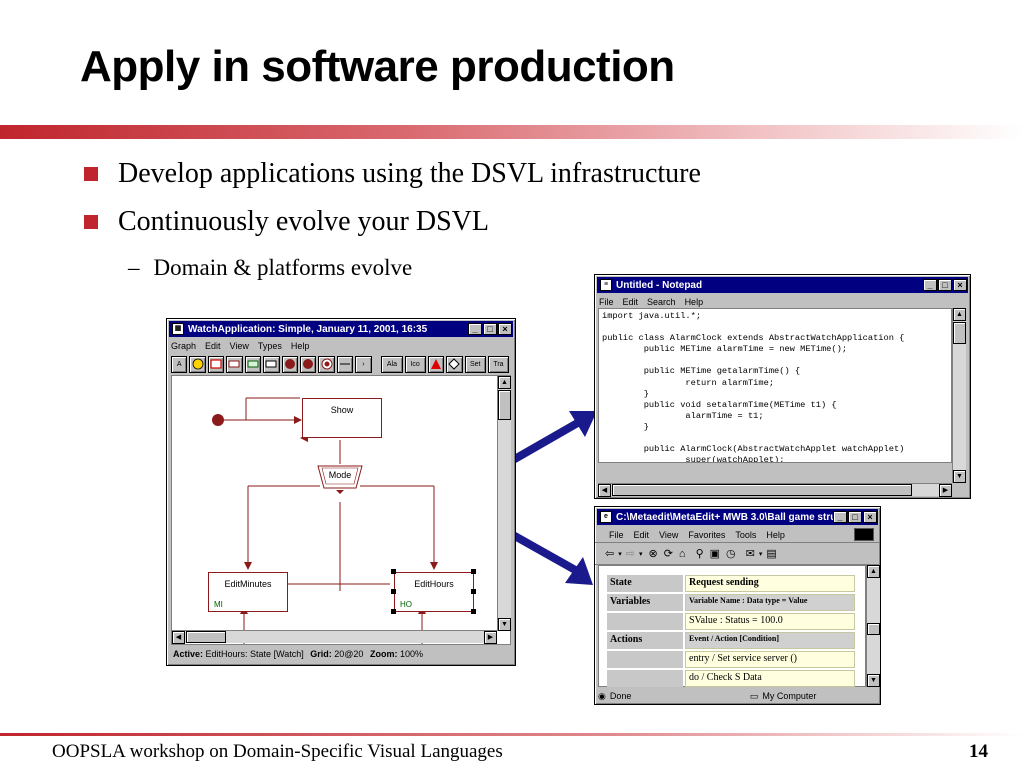 The height and width of the screenshot is (768, 1024). I want to click on back-icon: ⇦, so click(609, 553).